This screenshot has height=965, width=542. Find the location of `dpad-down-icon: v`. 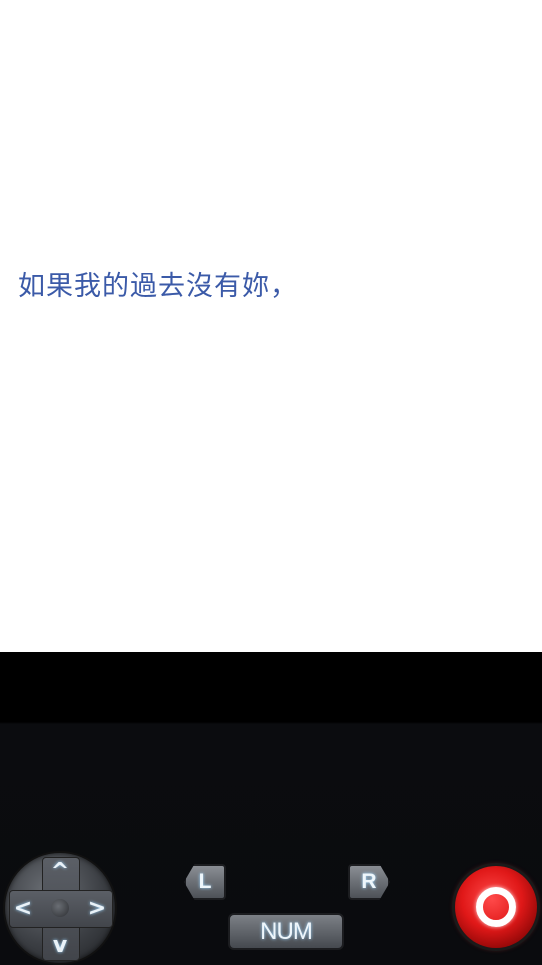

dpad-down-icon: v is located at coordinates (60, 945).